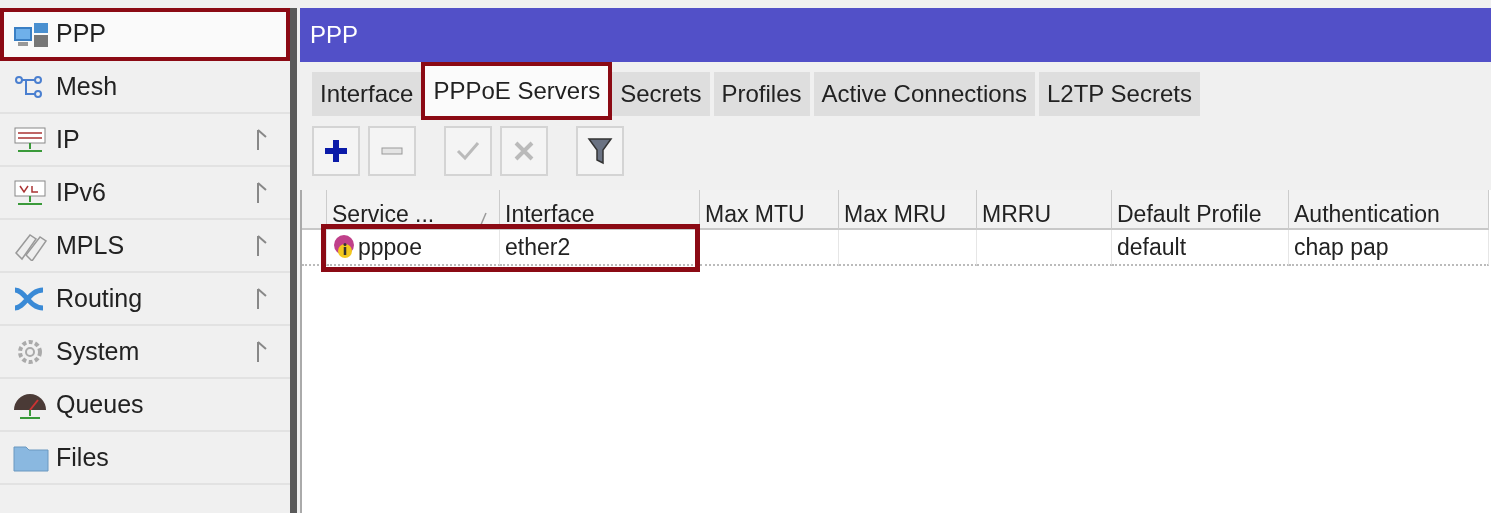 This screenshot has height=513, width=1491. I want to click on column-header: Authentication, so click(1389, 210).